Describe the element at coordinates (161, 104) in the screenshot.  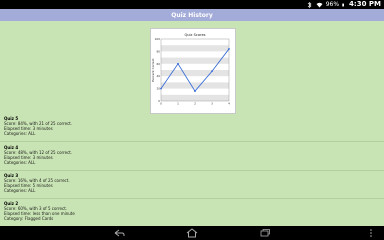
I see `x-tick-label: 0` at that location.